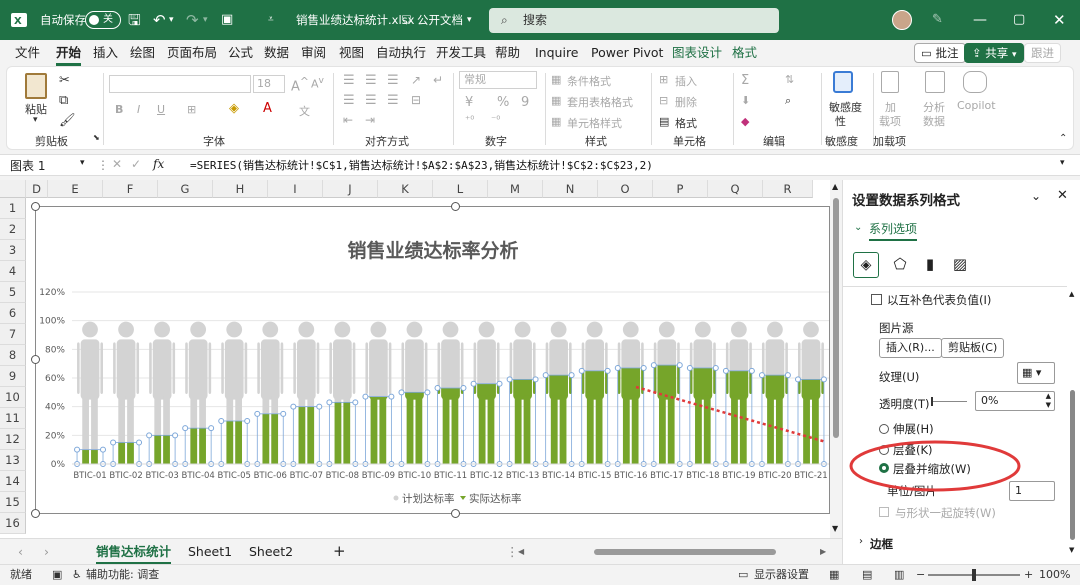  Describe the element at coordinates (240, 189) in the screenshot. I see `column-header: H` at that location.